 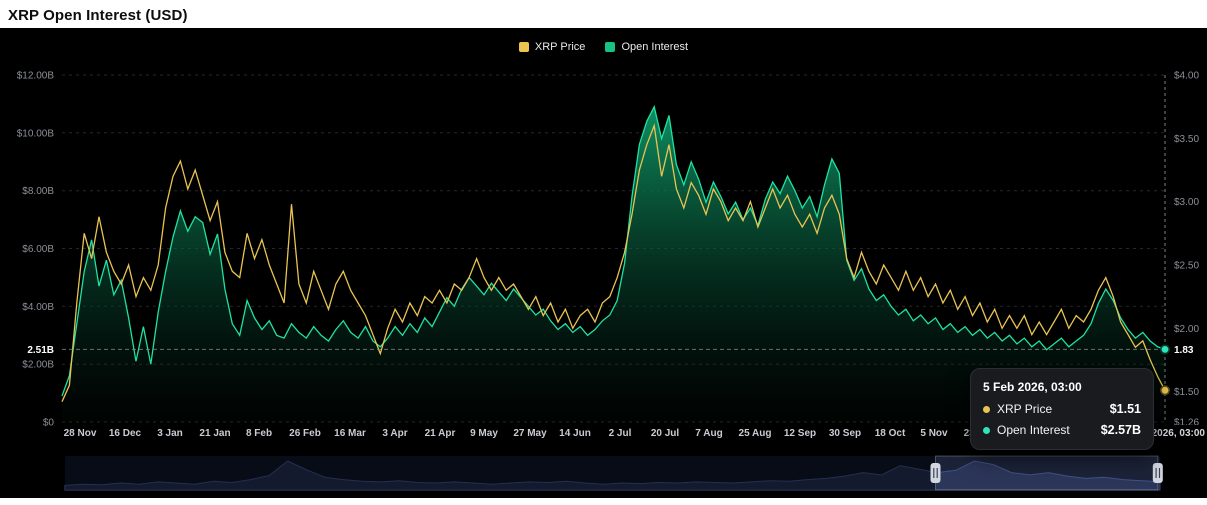 What do you see at coordinates (1032, 387) in the screenshot?
I see `tooltip-date: 5 Feb 2026, 03:00` at bounding box center [1032, 387].